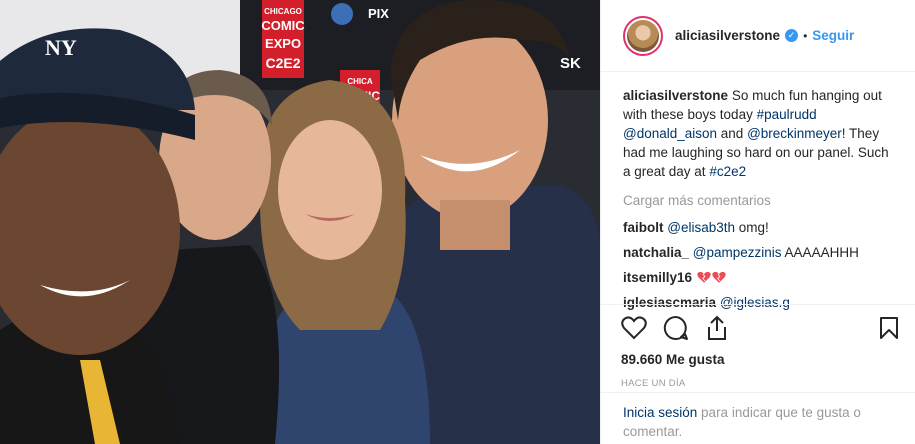 The width and height of the screenshot is (915, 444). What do you see at coordinates (717, 328) in the screenshot?
I see `share-icon` at bounding box center [717, 328].